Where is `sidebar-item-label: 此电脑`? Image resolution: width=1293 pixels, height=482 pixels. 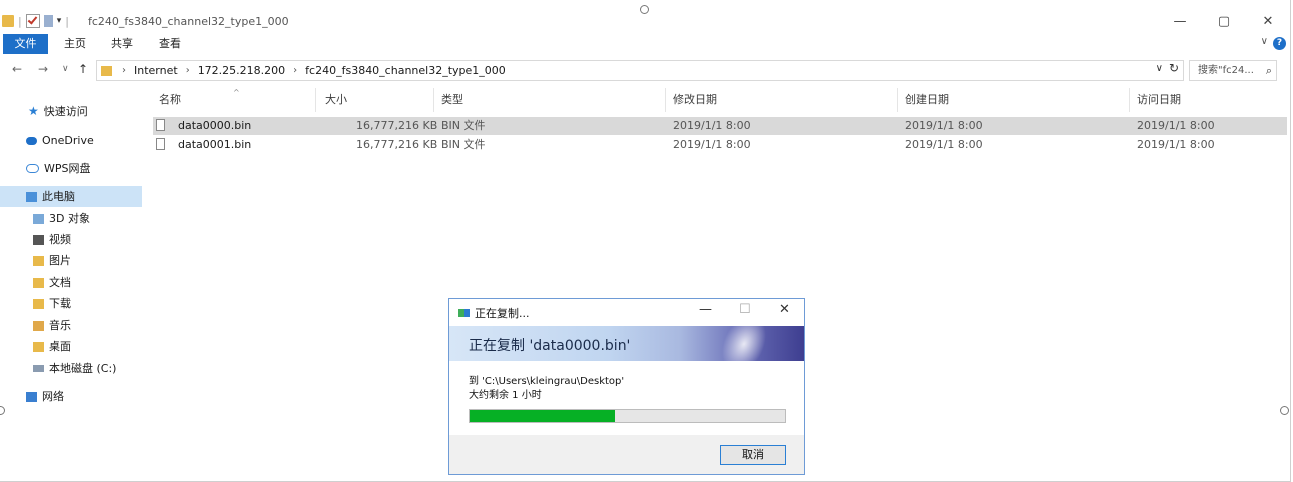 sidebar-item-label: 此电脑 is located at coordinates (58, 196).